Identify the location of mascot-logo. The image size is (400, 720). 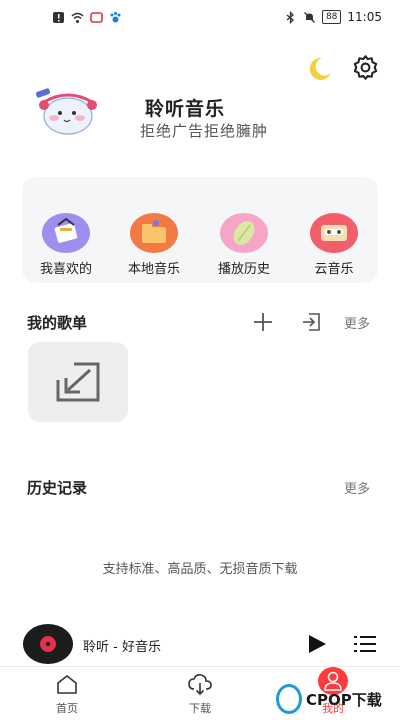
(66, 111).